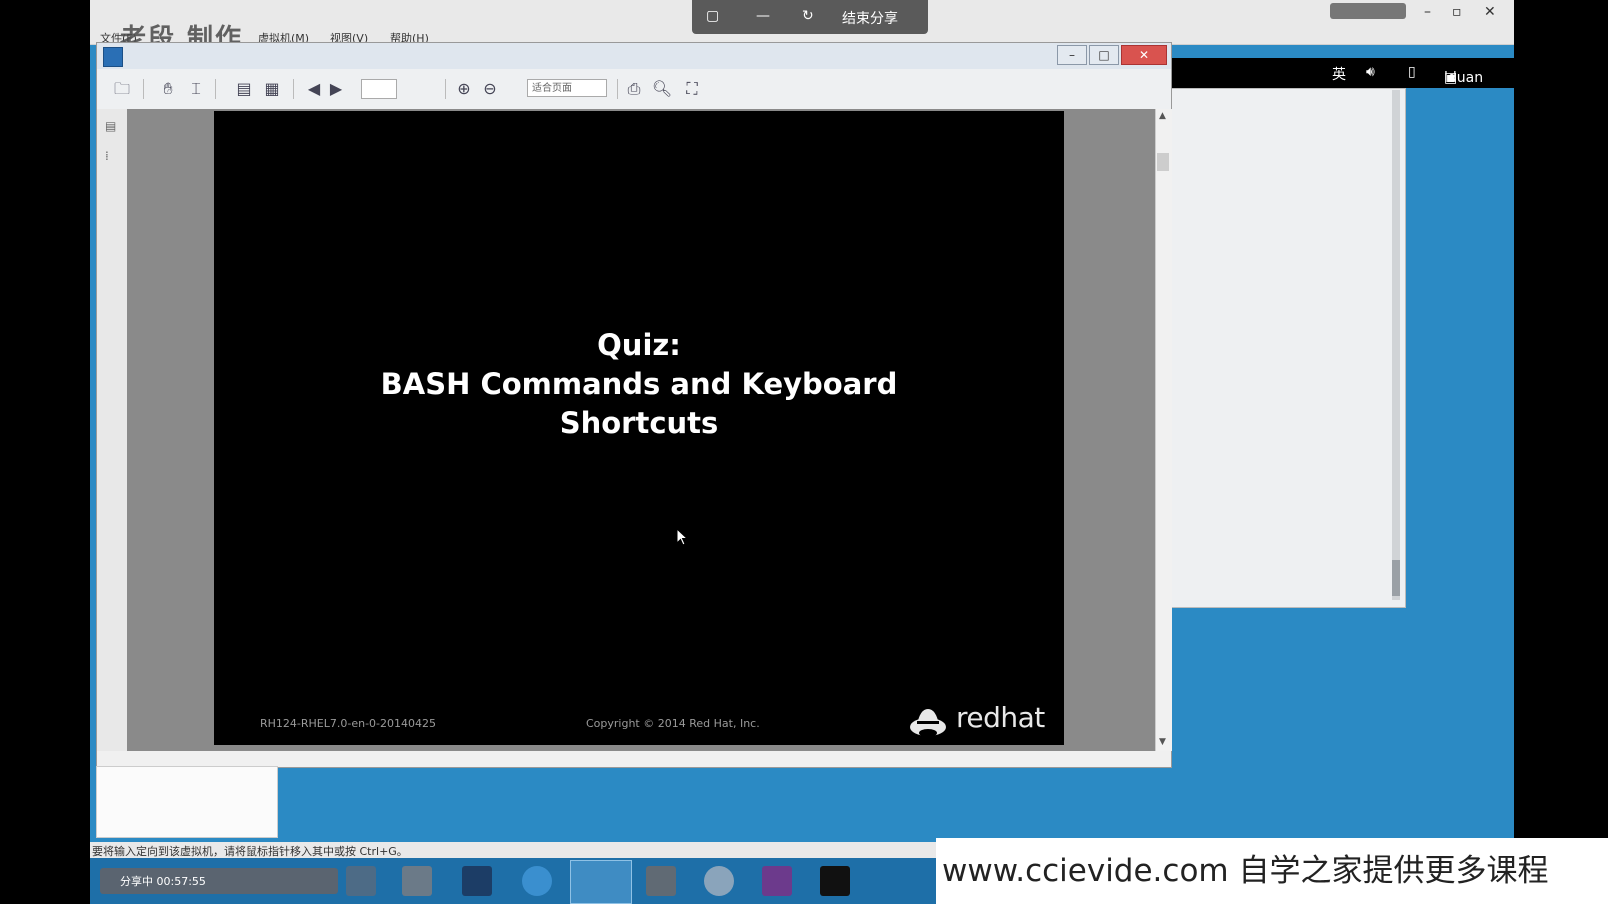 This screenshot has height=904, width=1608. What do you see at coordinates (1272, 871) in the screenshot?
I see `site-watermark: www.ccievide.com 自学之家提供更多课程` at bounding box center [1272, 871].